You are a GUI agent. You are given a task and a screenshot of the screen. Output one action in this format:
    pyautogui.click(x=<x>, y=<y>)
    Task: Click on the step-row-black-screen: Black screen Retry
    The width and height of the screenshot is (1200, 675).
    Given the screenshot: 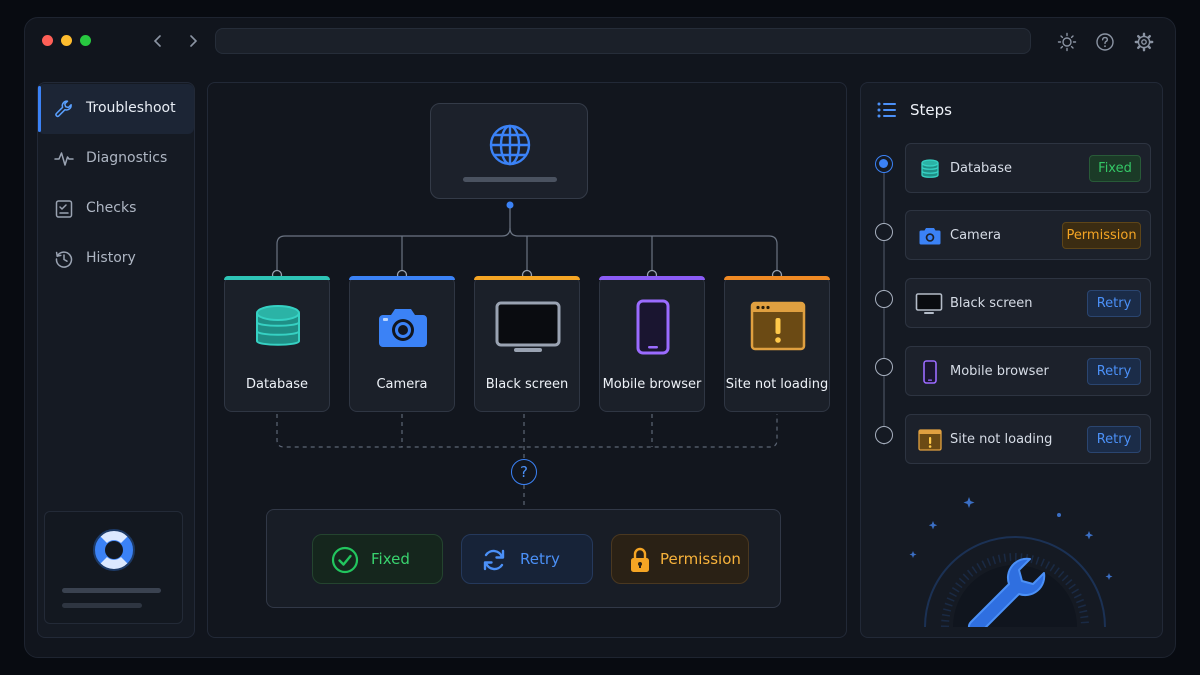 What is the action you would take?
    pyautogui.click(x=1028, y=303)
    